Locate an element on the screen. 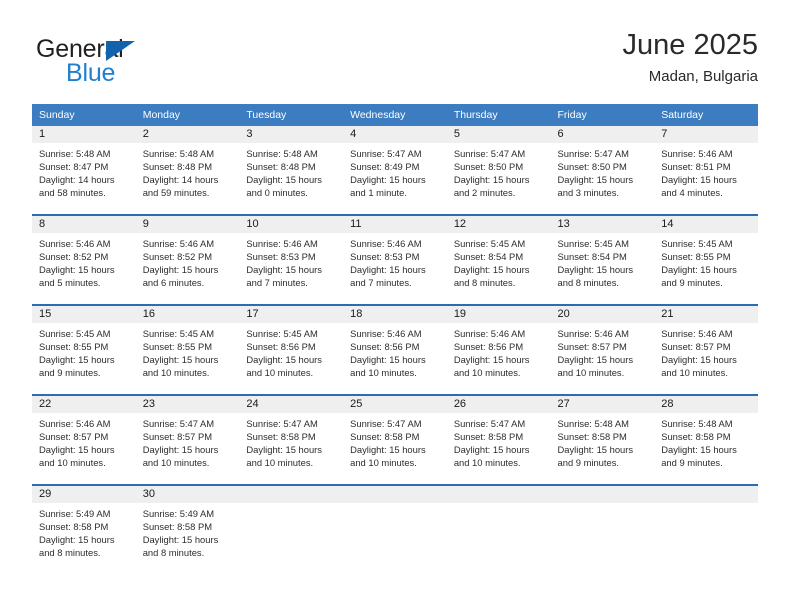  daylight-text-line2: and 0 minutes. is located at coordinates (277, 193).